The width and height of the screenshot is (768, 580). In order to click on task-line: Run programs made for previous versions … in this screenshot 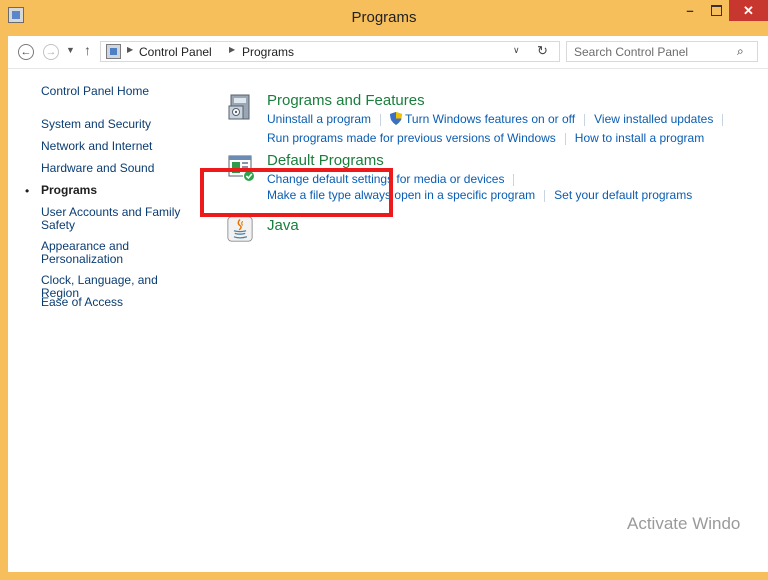, I will do `click(485, 138)`.